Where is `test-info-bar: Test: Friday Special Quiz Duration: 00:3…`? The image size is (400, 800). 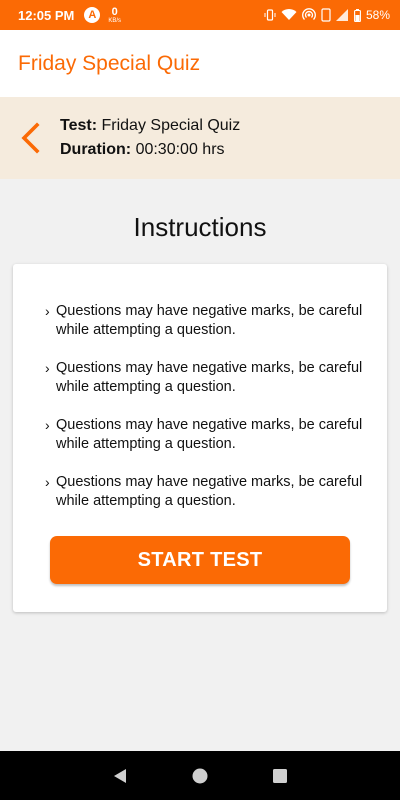
test-info-bar: Test: Friday Special Quiz Duration: 00:3… is located at coordinates (200, 138).